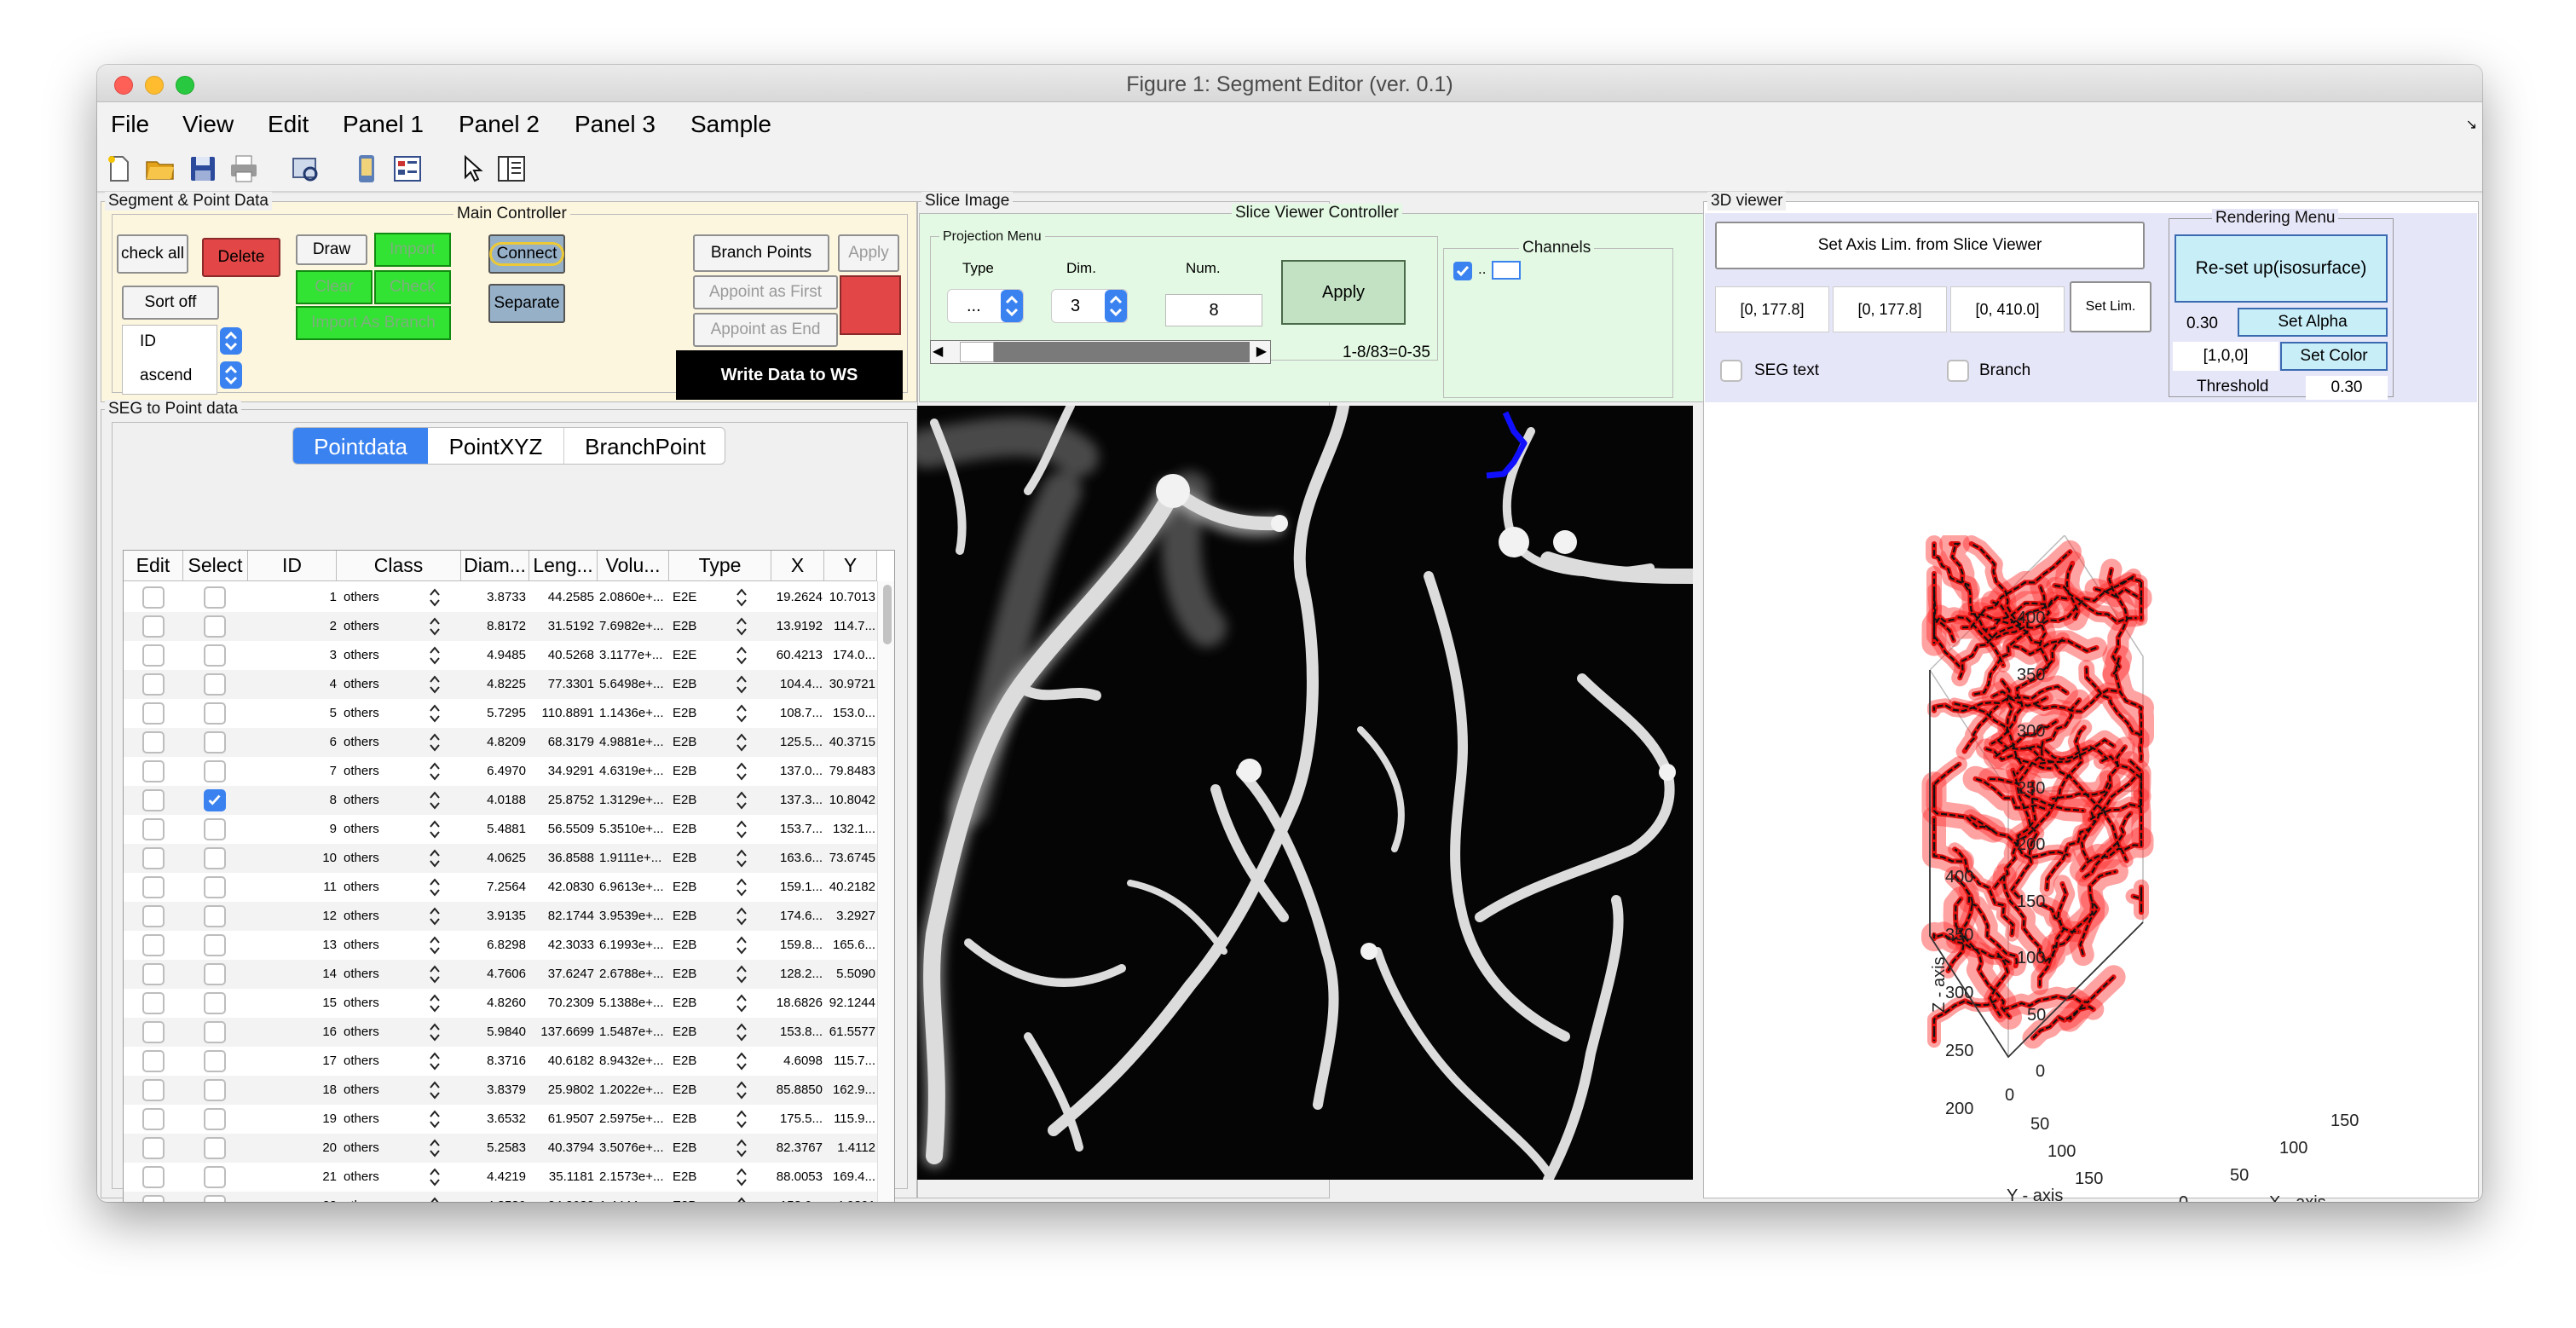 Image resolution: width=2576 pixels, height=1328 pixels. What do you see at coordinates (1100, 352) in the screenshot?
I see `slice-slider: ◀ ▶` at bounding box center [1100, 352].